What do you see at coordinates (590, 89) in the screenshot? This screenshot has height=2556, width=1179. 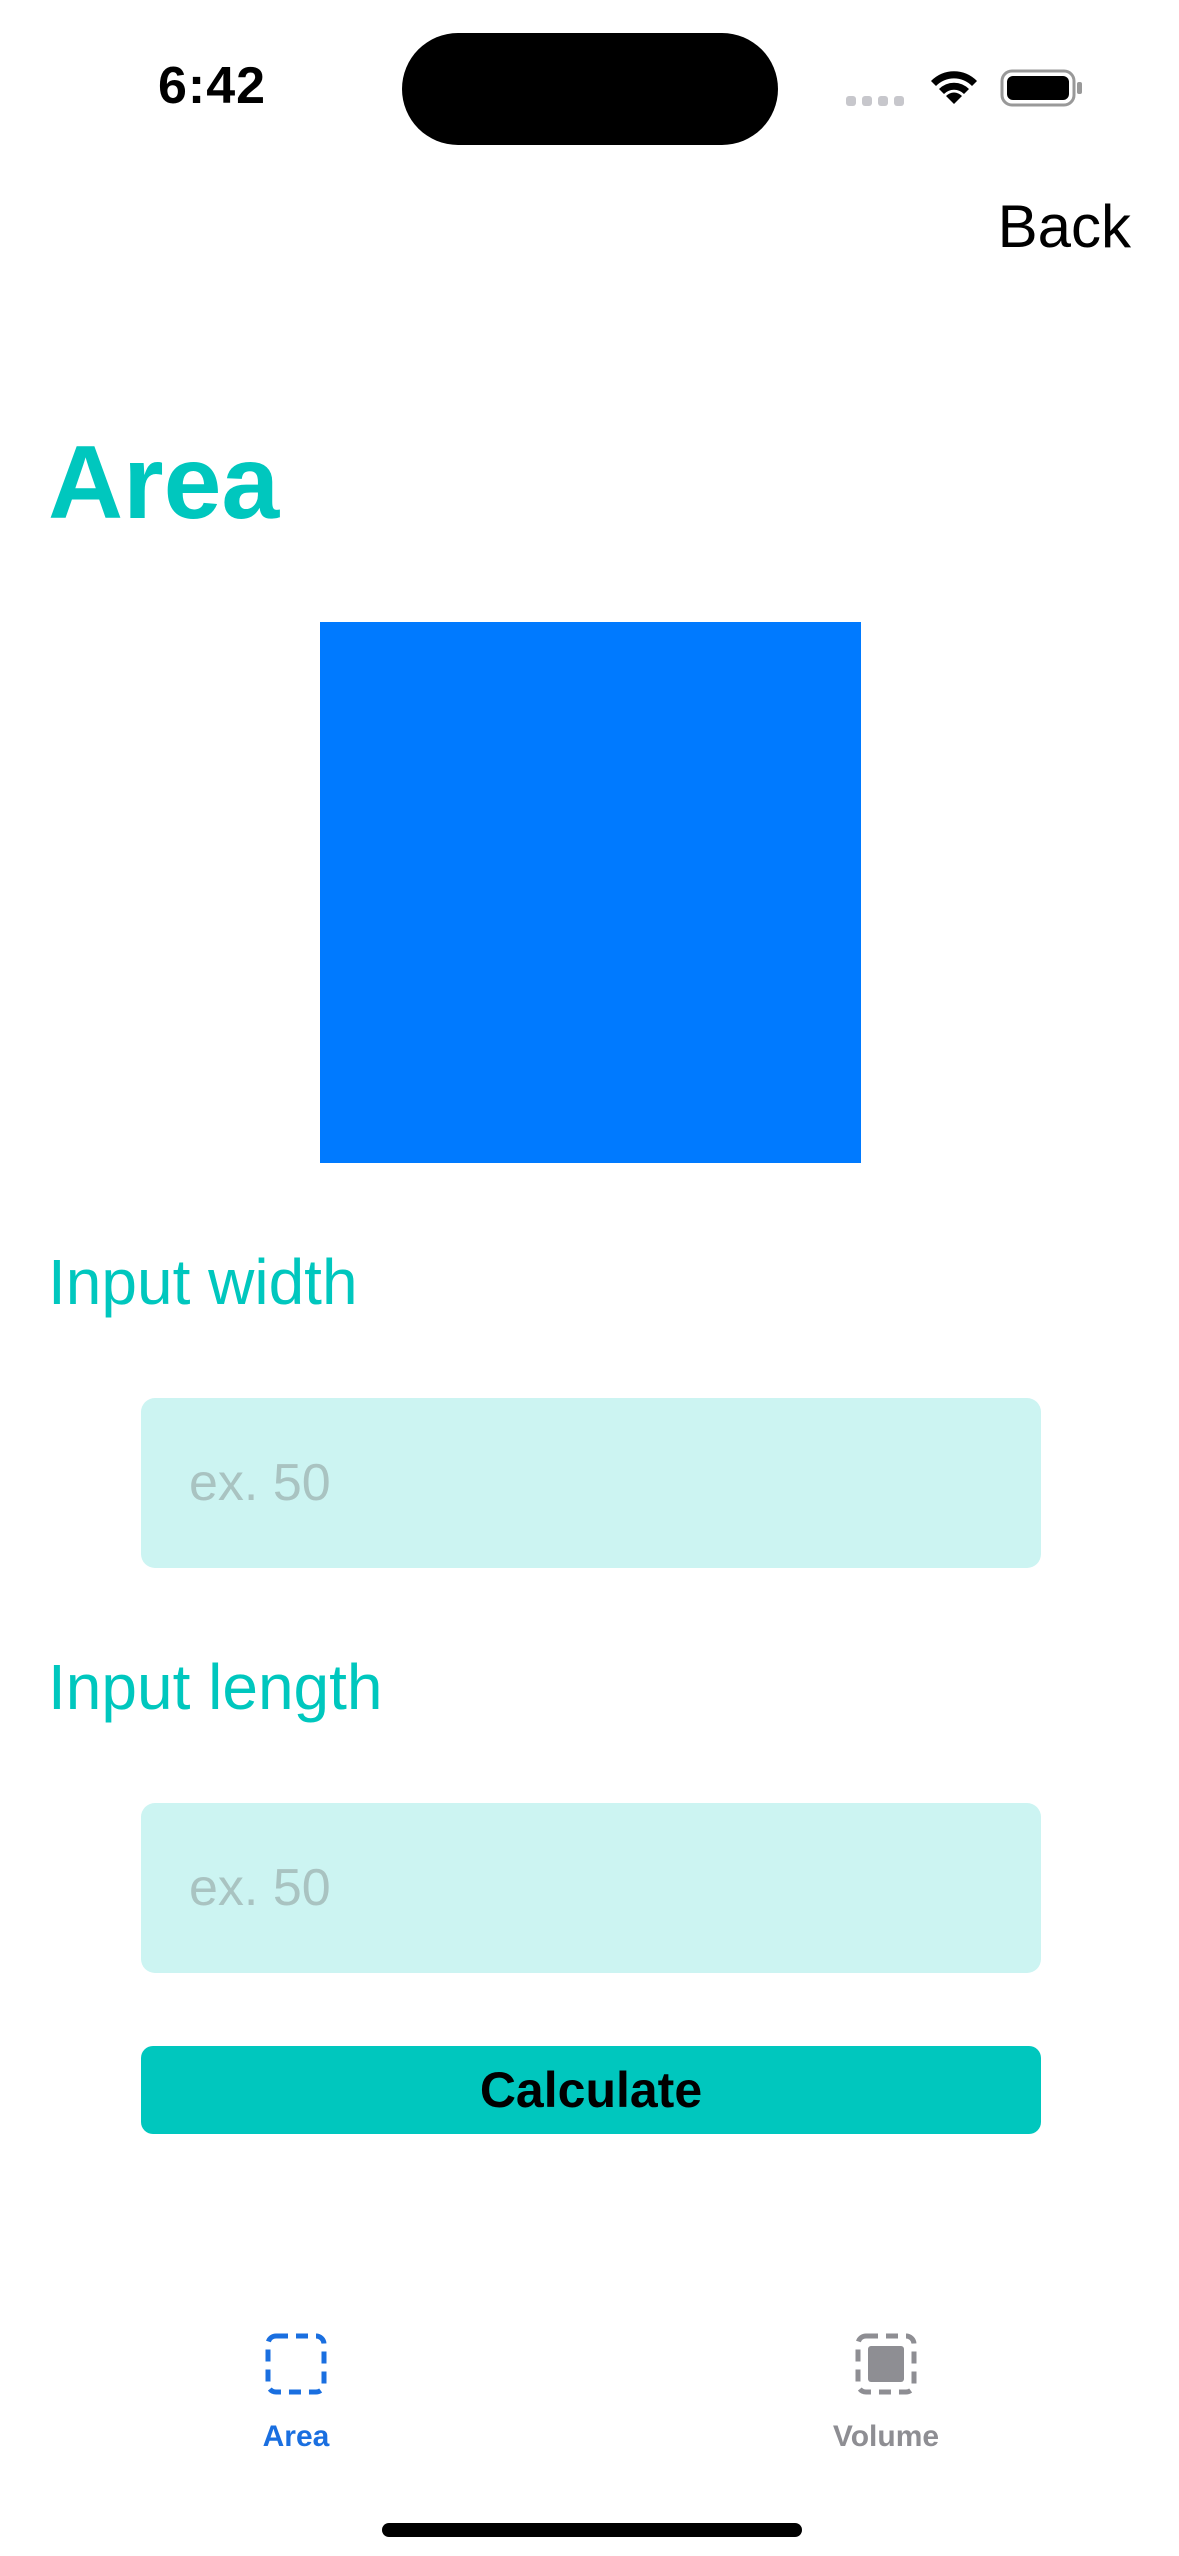 I see `dynamic-island` at bounding box center [590, 89].